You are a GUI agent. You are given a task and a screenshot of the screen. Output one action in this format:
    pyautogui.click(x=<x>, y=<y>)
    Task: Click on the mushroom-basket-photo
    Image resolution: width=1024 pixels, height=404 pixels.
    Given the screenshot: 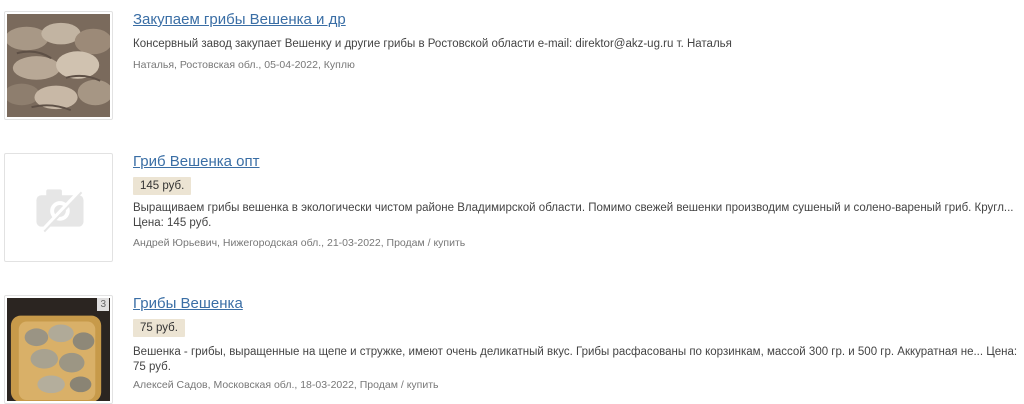 What is the action you would take?
    pyautogui.click(x=58, y=349)
    